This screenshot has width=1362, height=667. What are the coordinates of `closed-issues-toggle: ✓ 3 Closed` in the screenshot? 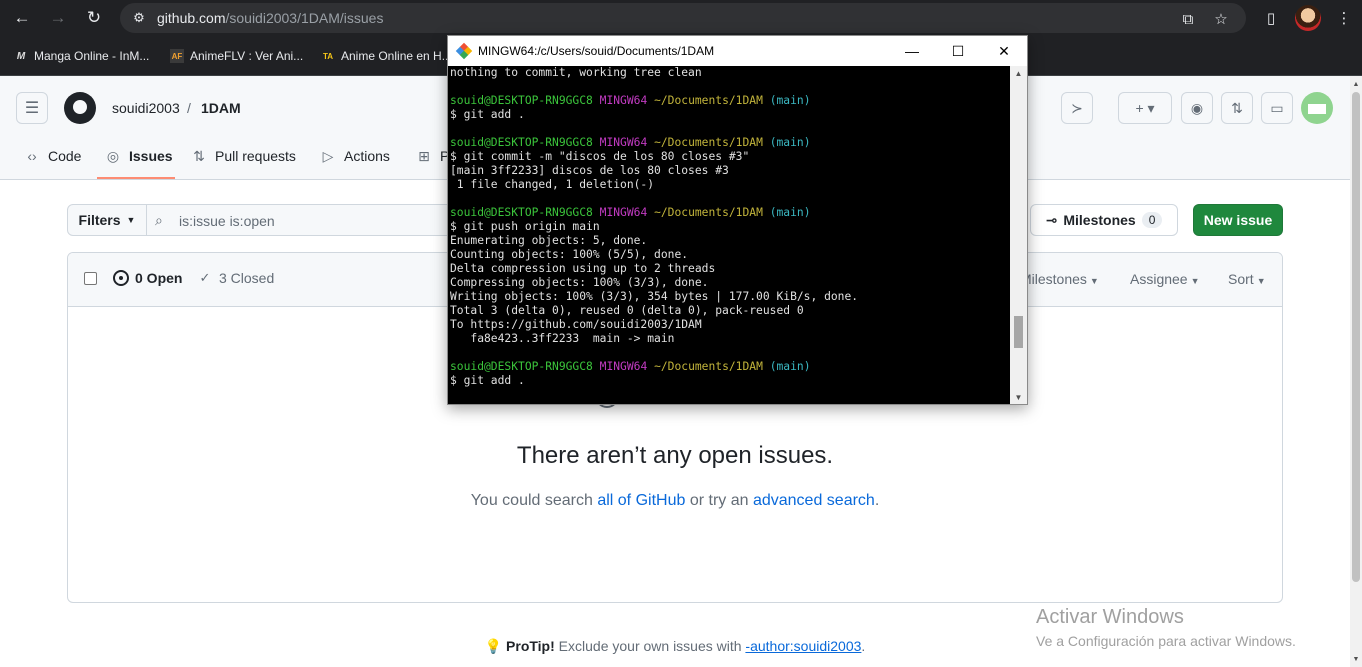 It's located at (236, 278).